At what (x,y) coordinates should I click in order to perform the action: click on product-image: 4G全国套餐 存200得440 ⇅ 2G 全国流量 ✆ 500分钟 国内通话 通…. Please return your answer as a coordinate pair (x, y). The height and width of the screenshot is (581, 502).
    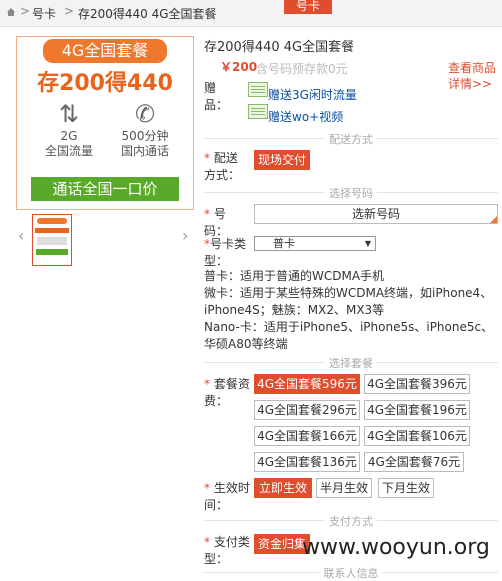
    Looking at the image, I should click on (105, 123).